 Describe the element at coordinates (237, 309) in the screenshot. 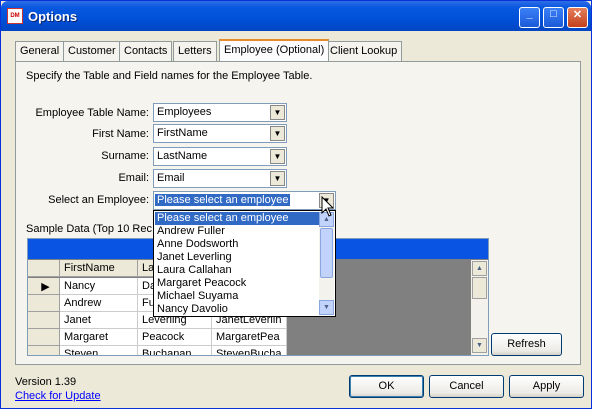

I see `dropdown-item: Nancy Davolio` at that location.